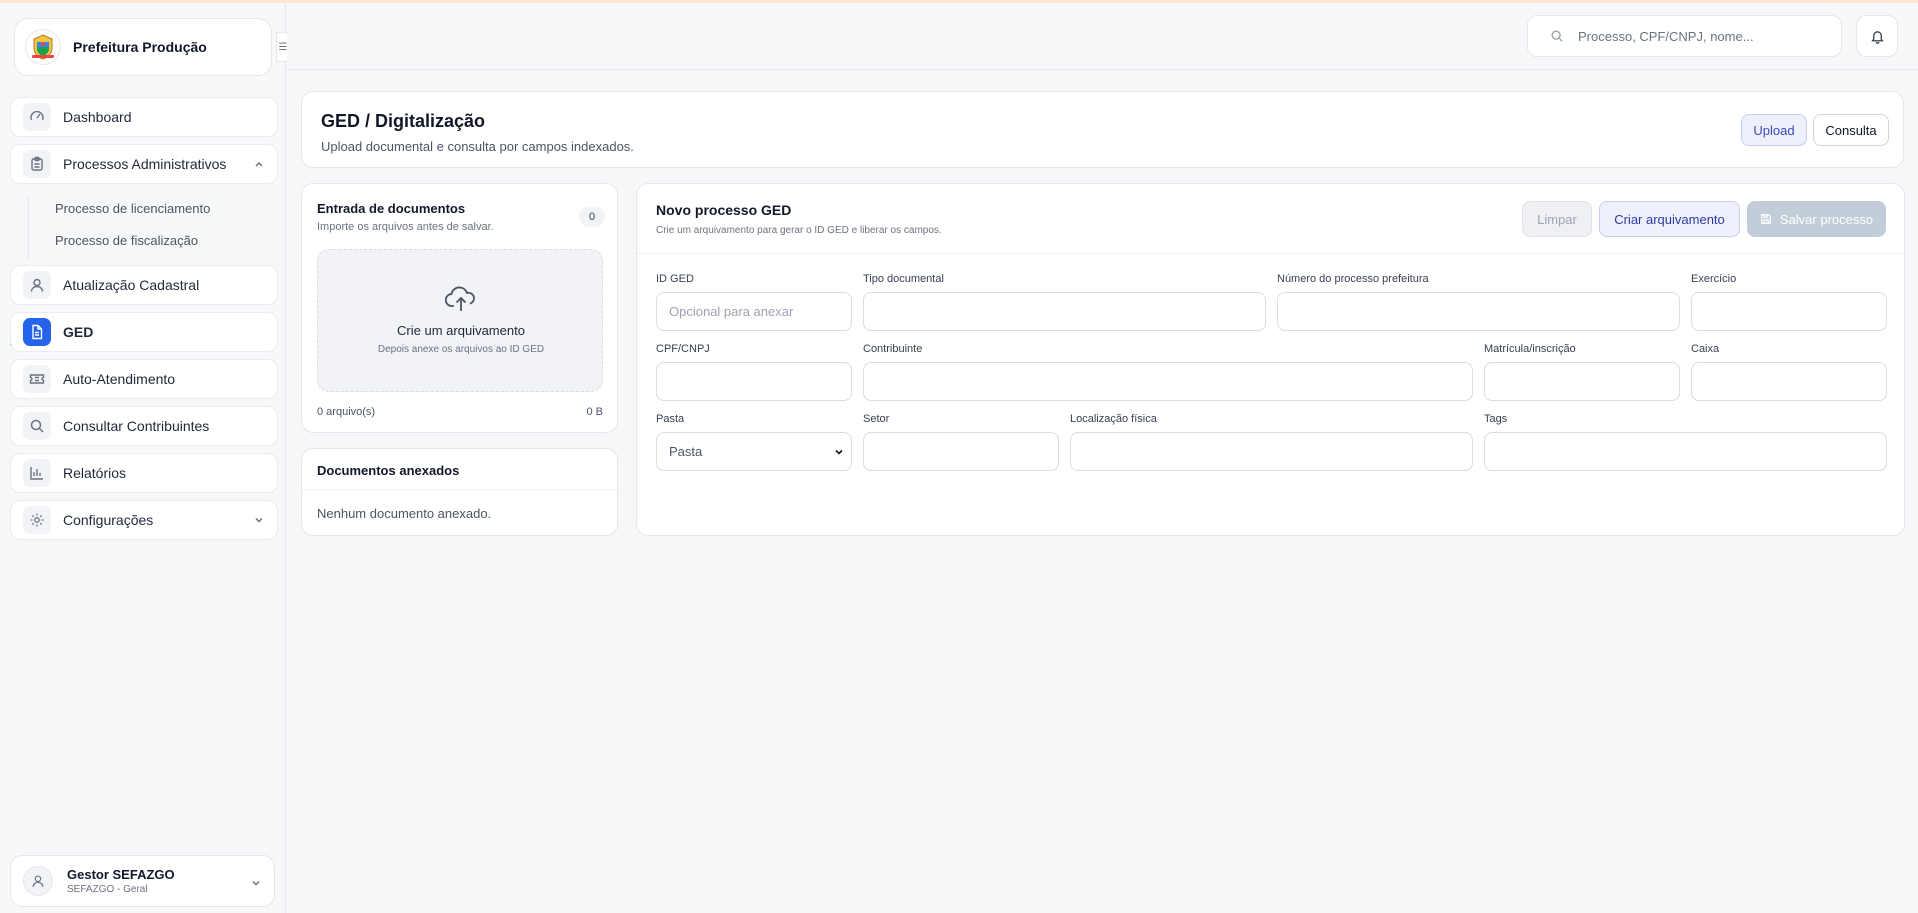 The height and width of the screenshot is (913, 1918). I want to click on save-process-button: Salvar processo, so click(1816, 219).